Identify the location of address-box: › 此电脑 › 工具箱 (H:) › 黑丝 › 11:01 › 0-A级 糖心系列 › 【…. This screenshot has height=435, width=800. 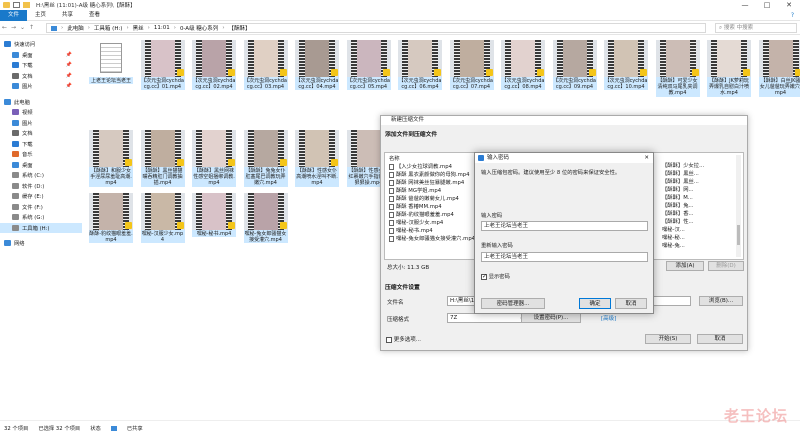
(376, 28).